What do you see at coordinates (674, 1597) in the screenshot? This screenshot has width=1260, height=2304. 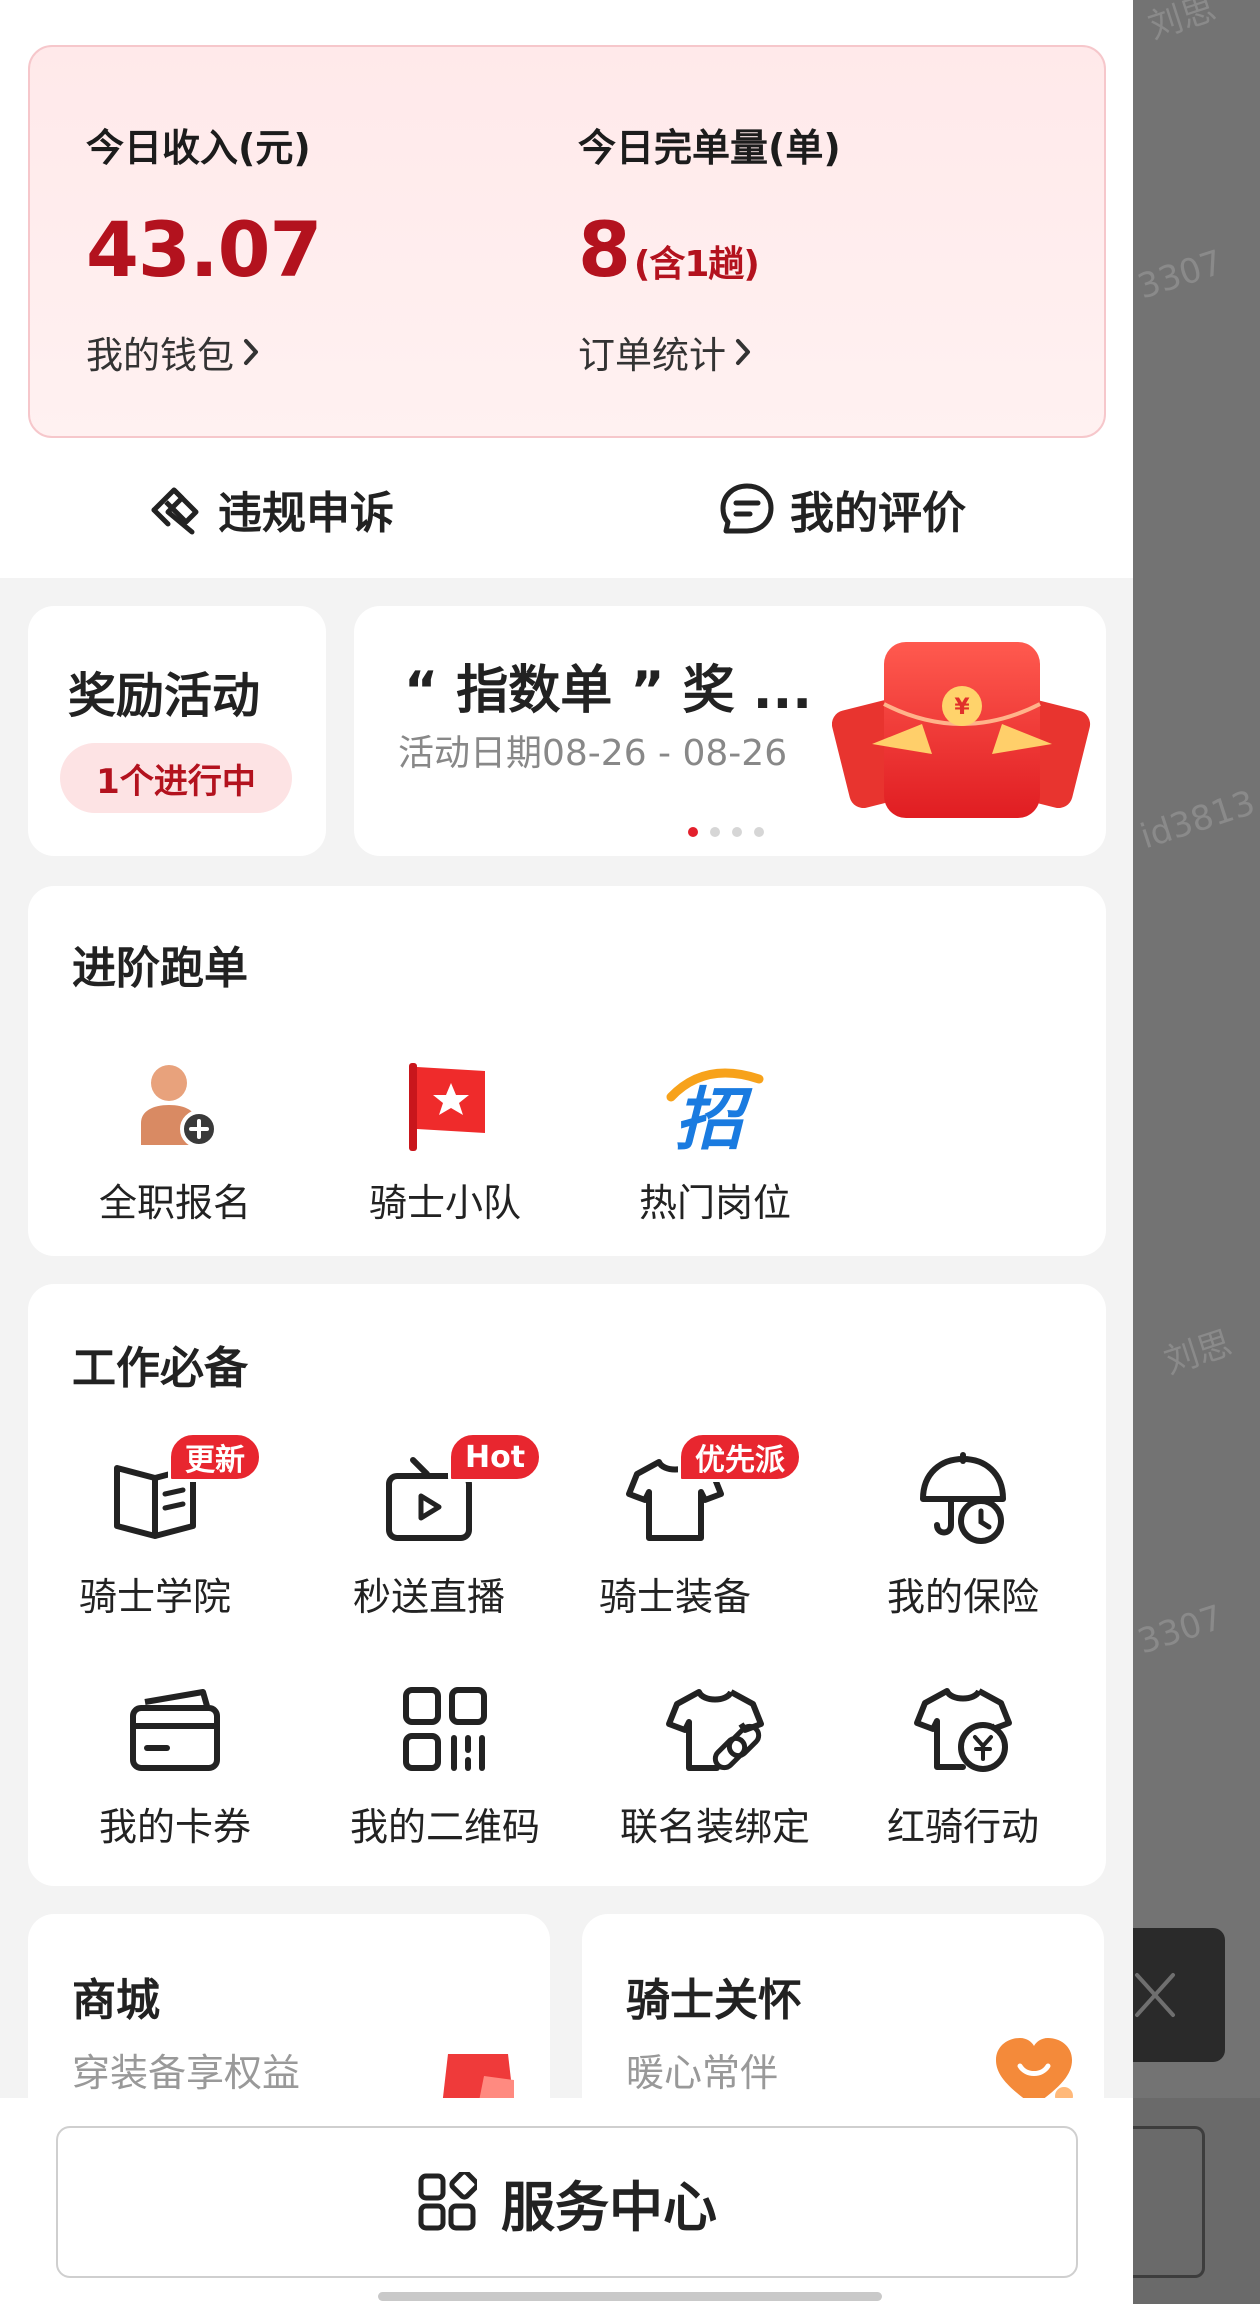 I see `rider-gear-label: 骑士装备` at bounding box center [674, 1597].